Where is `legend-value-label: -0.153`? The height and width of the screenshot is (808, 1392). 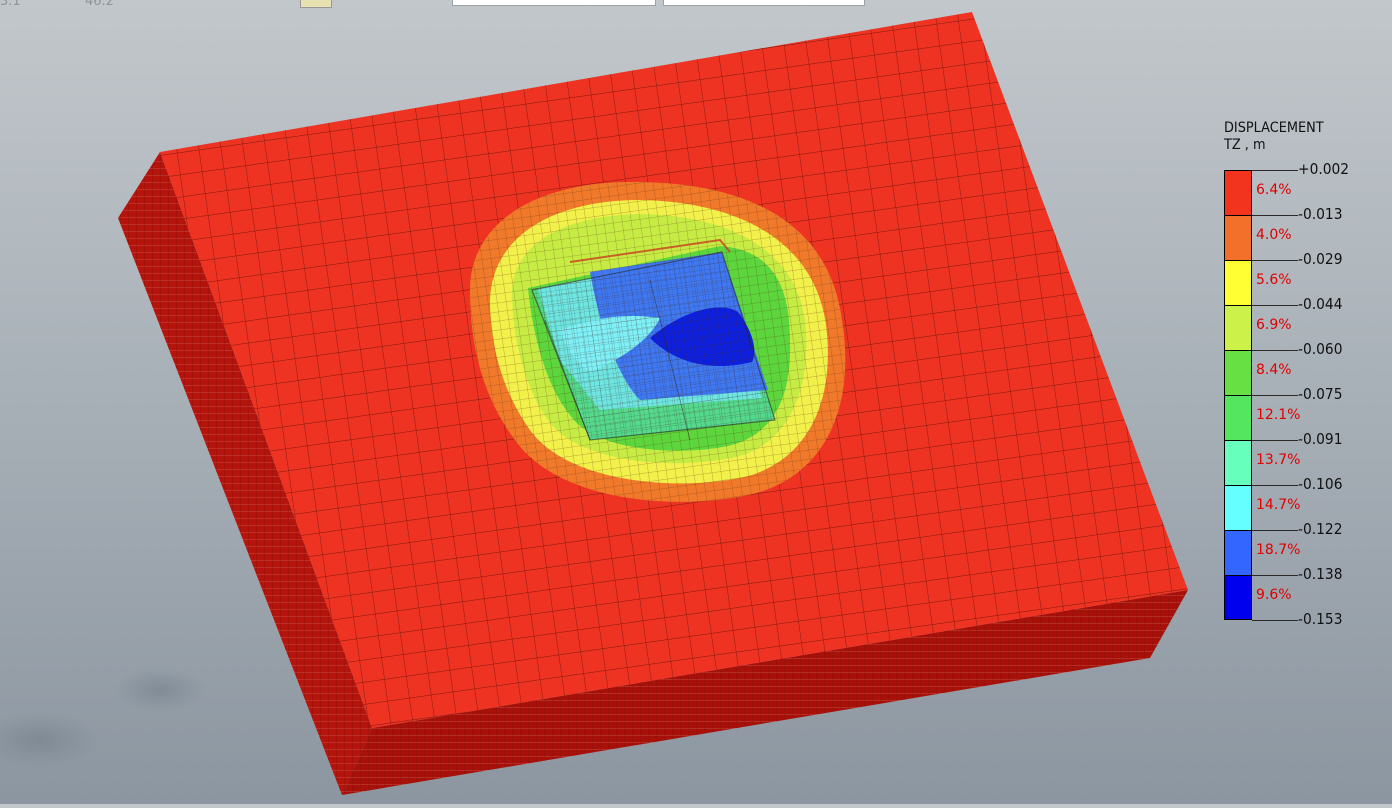 legend-value-label: -0.153 is located at coordinates (1320, 619).